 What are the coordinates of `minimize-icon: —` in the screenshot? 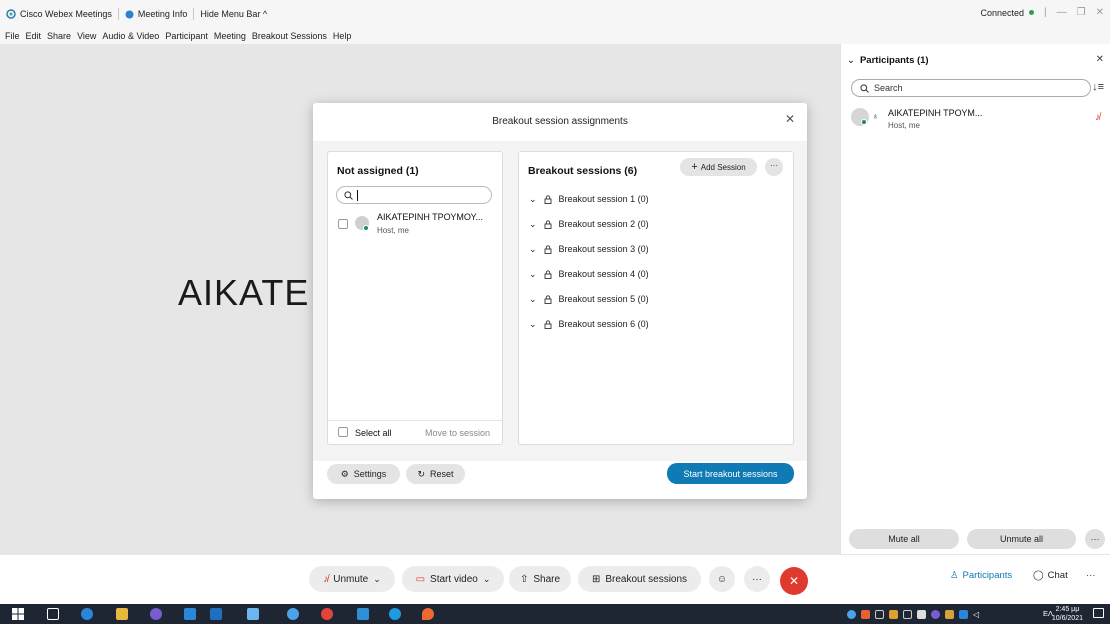 It's located at (1062, 12).